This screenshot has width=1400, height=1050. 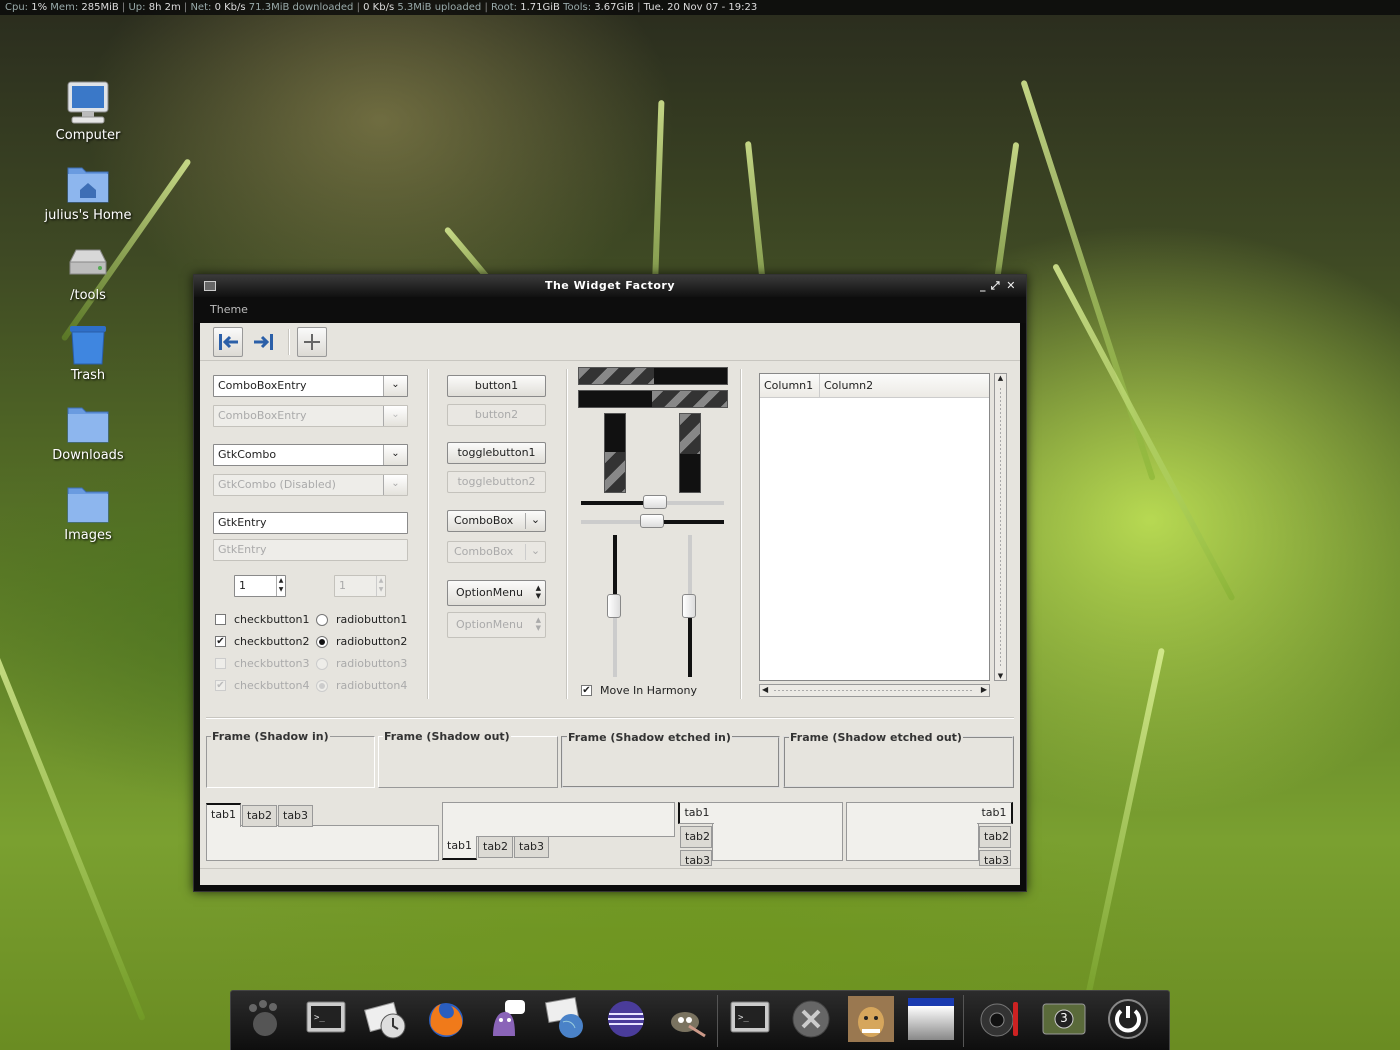 What do you see at coordinates (296, 816) in the screenshot?
I see `notebook-top-tab3: tab3` at bounding box center [296, 816].